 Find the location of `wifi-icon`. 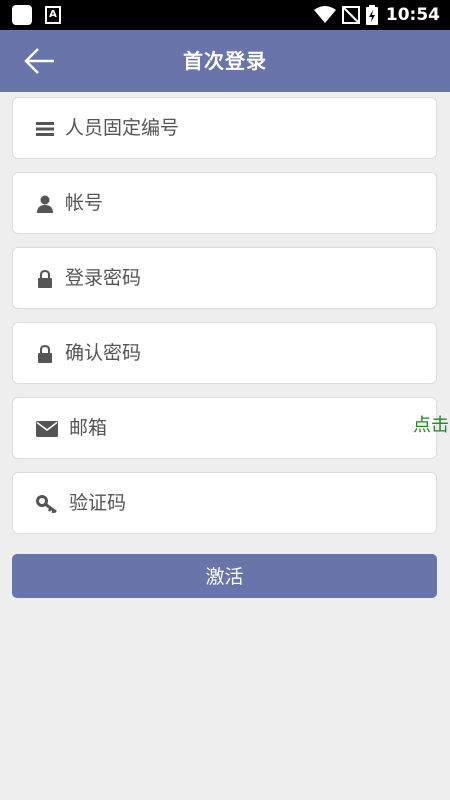

wifi-icon is located at coordinates (324, 14).